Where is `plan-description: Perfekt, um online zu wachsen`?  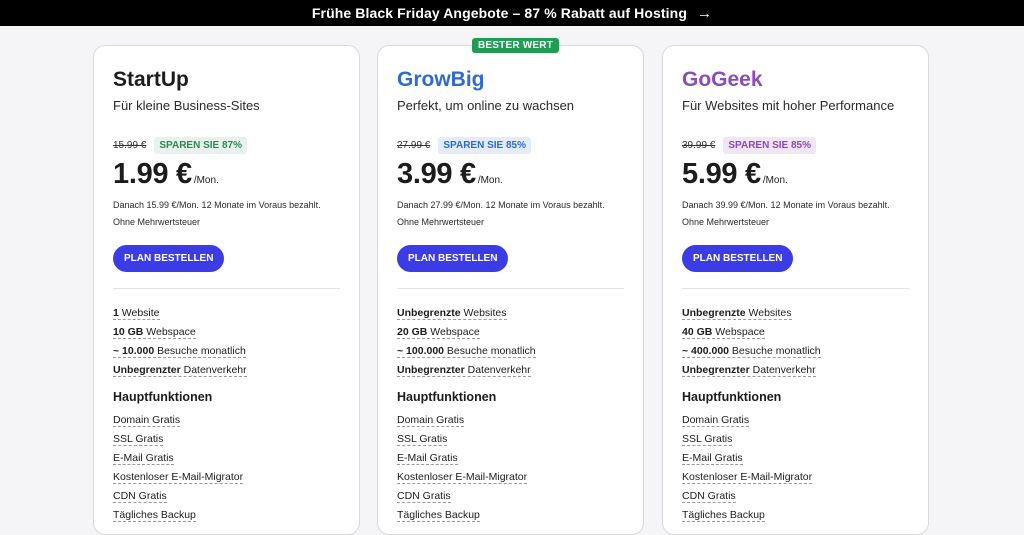
plan-description: Perfekt, um online zu wachsen is located at coordinates (486, 105).